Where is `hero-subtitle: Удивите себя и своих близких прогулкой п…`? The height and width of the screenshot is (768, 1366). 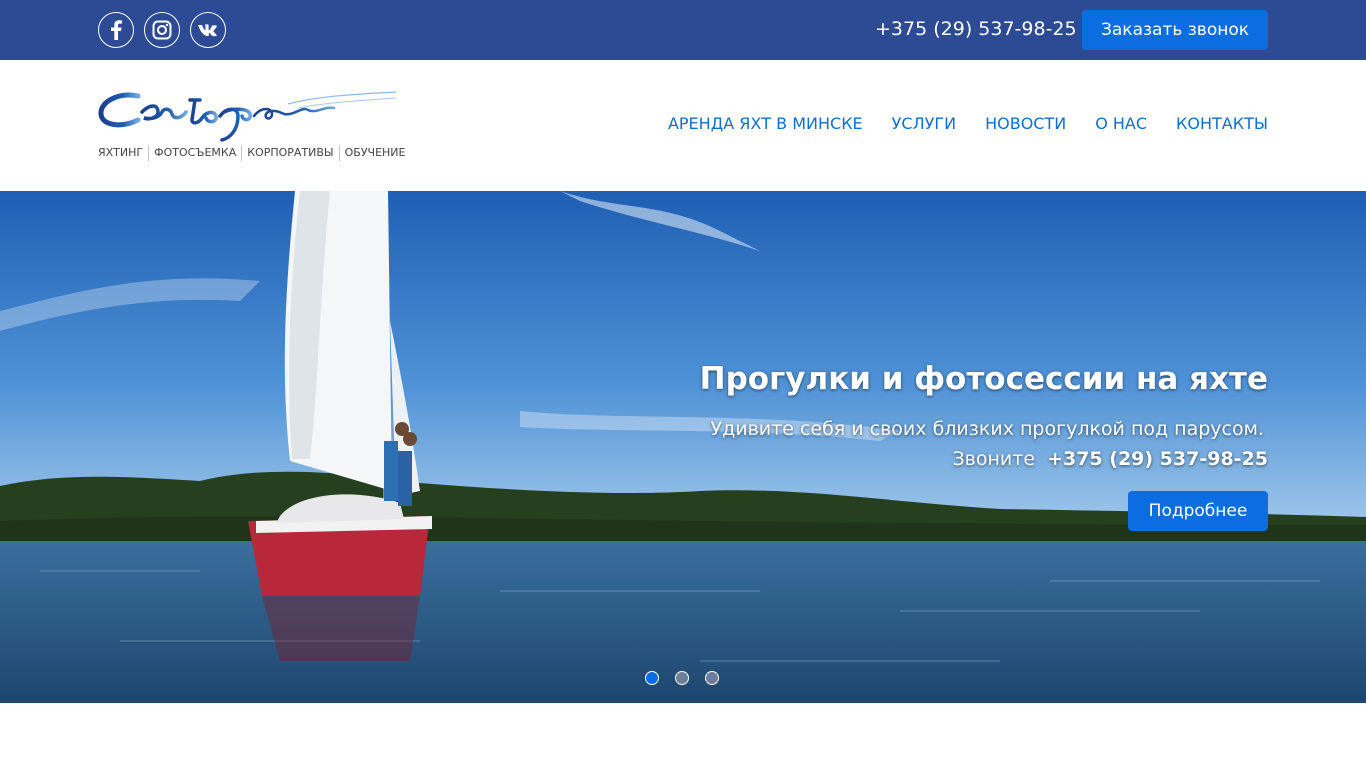
hero-subtitle: Удивите себя и своих близких прогулкой п… is located at coordinates (987, 429).